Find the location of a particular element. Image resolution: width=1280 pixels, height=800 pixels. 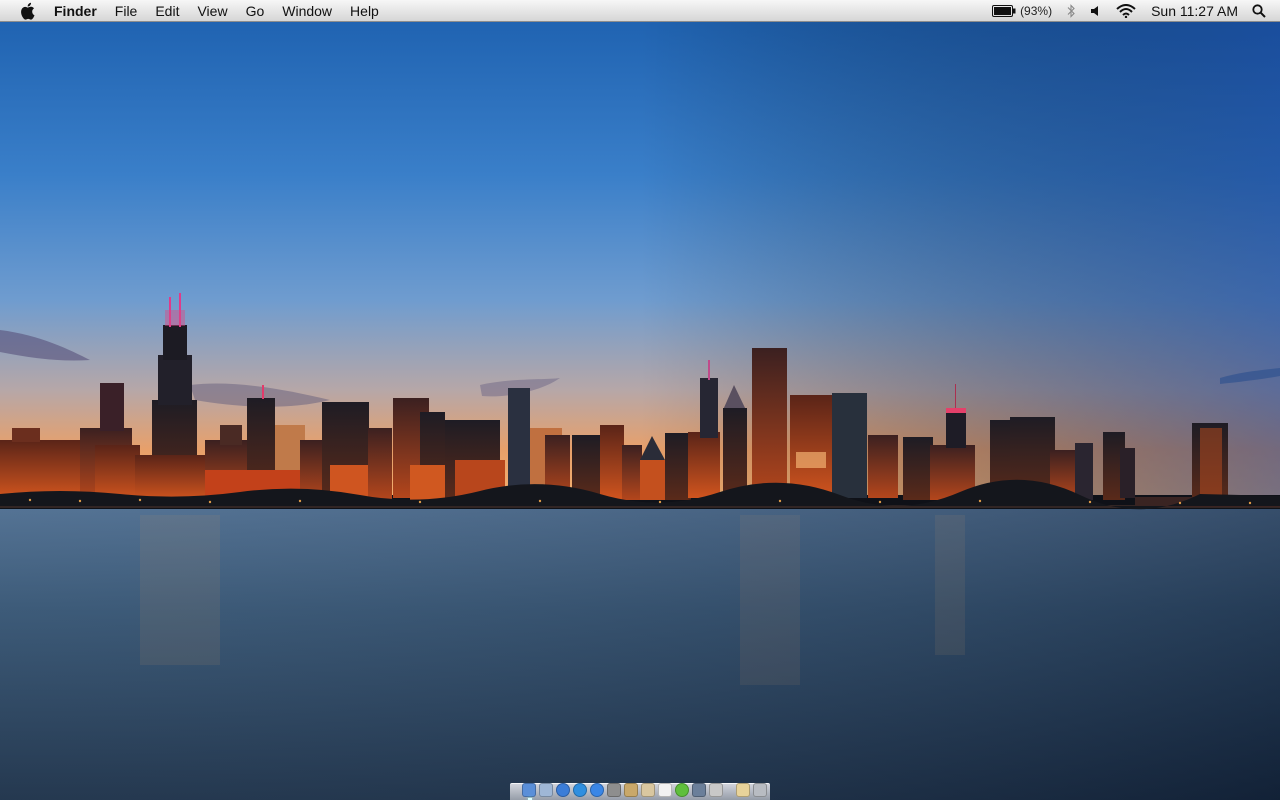

dock-safari-icon is located at coordinates (580, 790).